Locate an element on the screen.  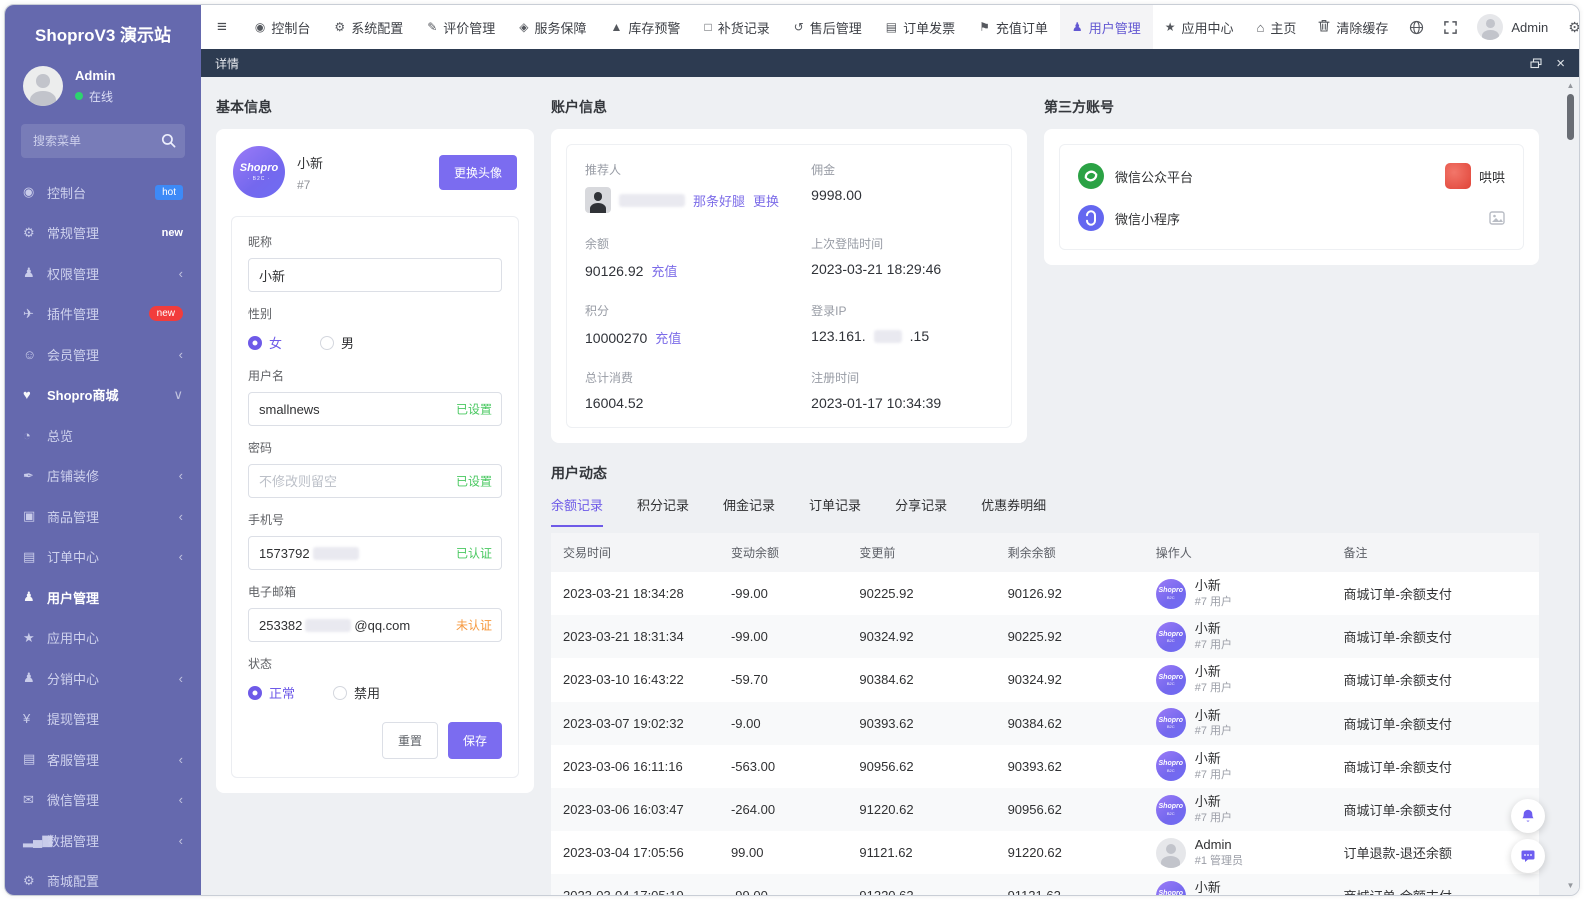
search-icon is located at coordinates (168, 143).